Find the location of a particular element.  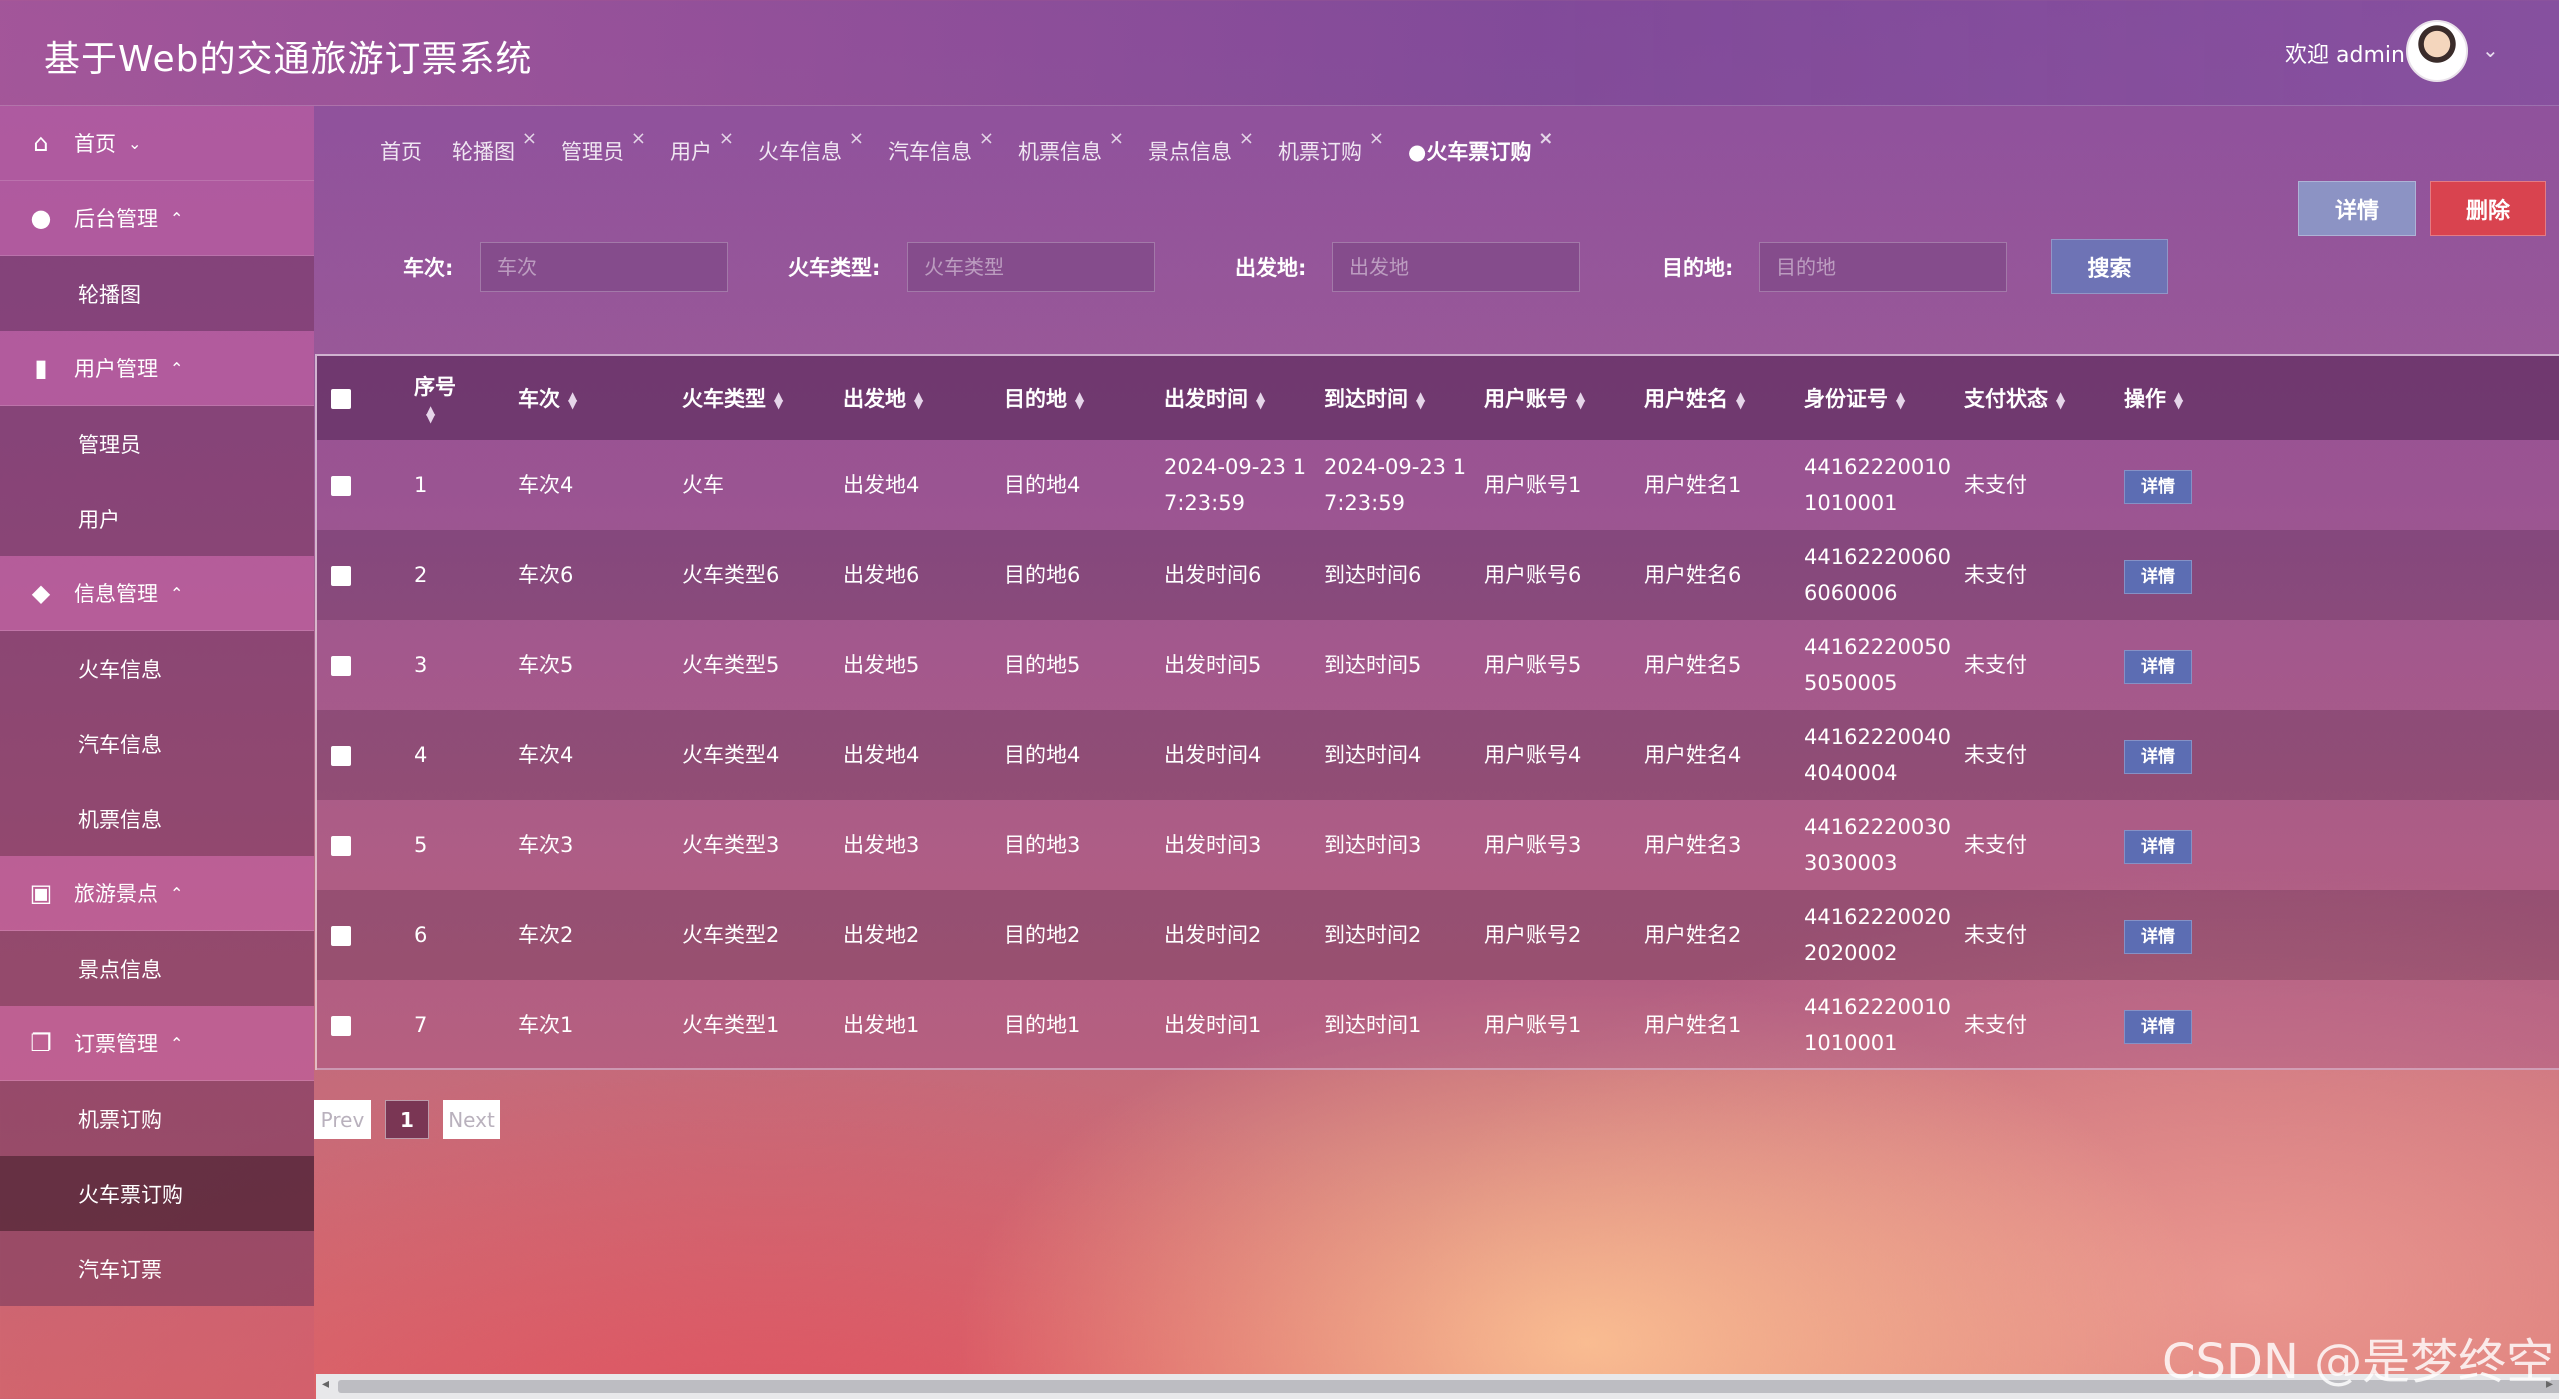

tab: 机票订购 × is located at coordinates (1331, 147).